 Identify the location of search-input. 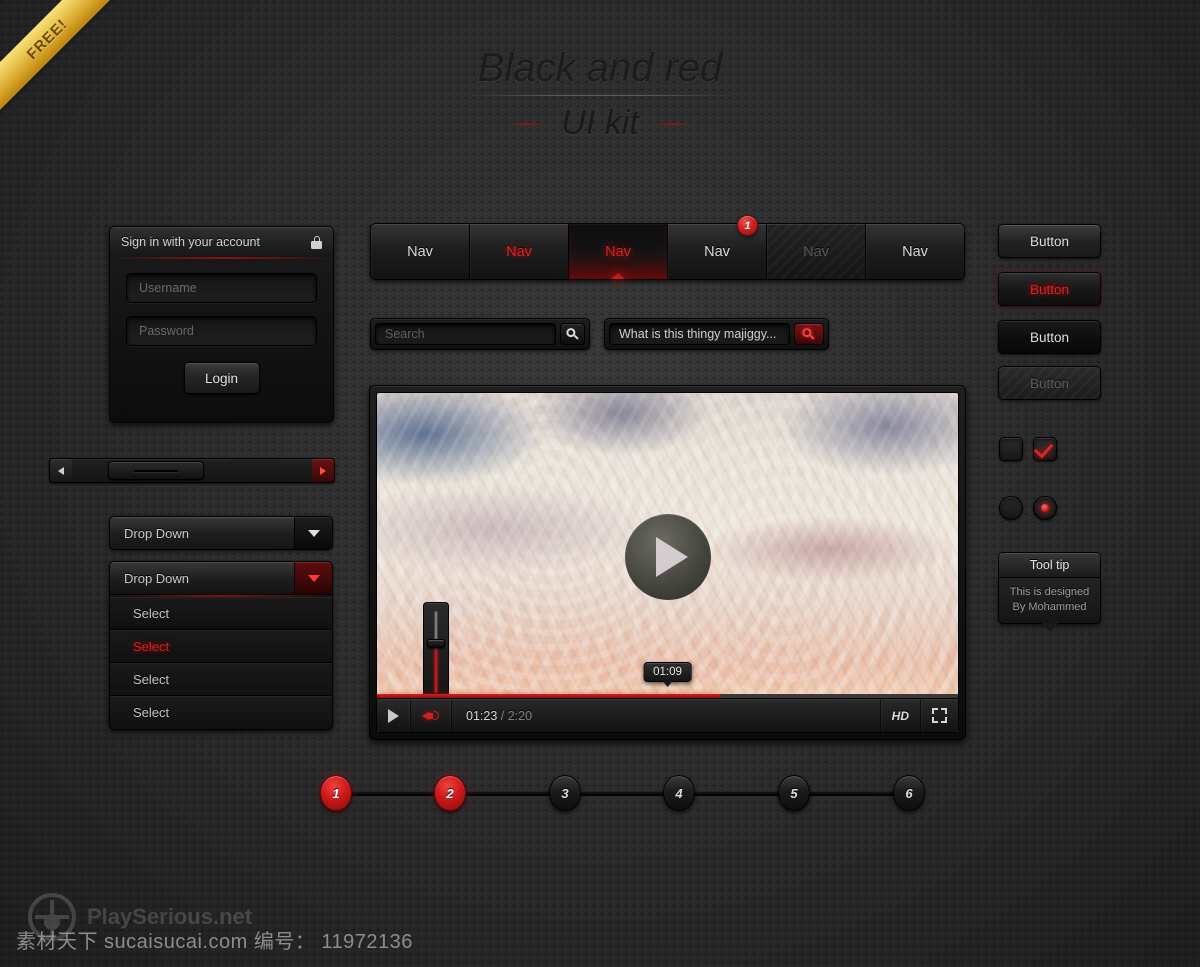
(465, 334).